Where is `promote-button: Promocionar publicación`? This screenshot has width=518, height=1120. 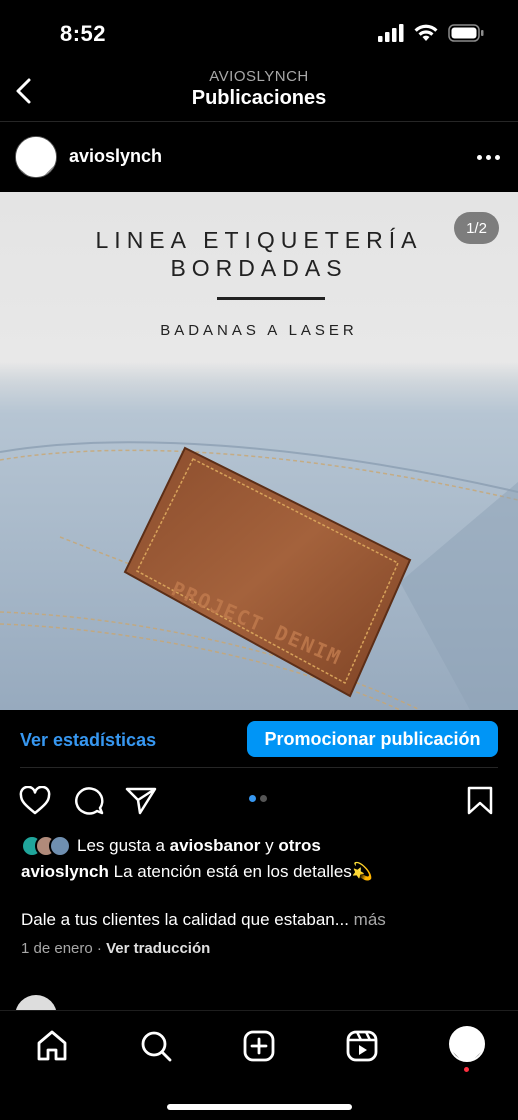 promote-button: Promocionar publicación is located at coordinates (372, 739).